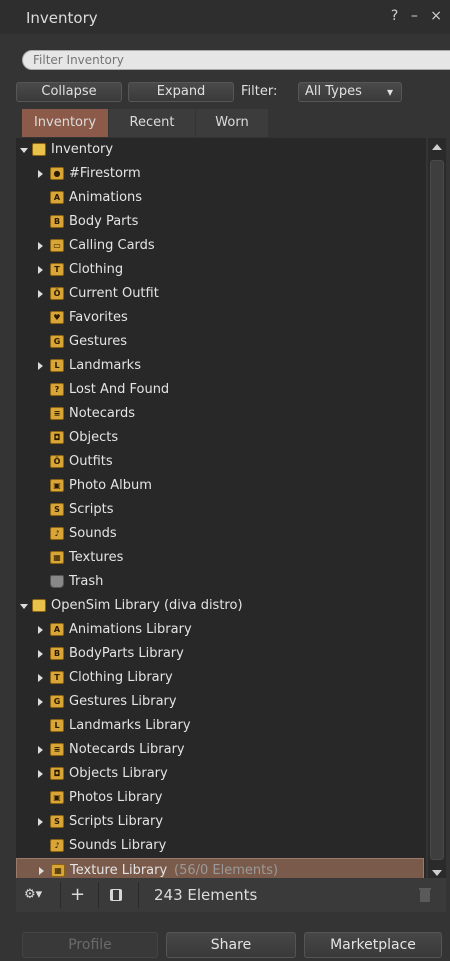 The height and width of the screenshot is (961, 450). I want to click on tree-item-label: Animations, so click(106, 197).